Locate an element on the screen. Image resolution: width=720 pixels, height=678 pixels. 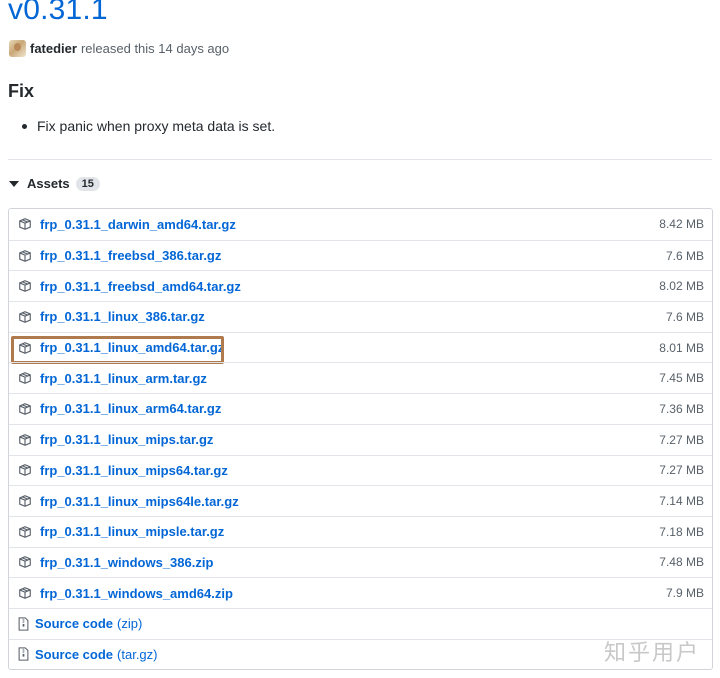
asset-size: 7.48 MB is located at coordinates (681, 562).